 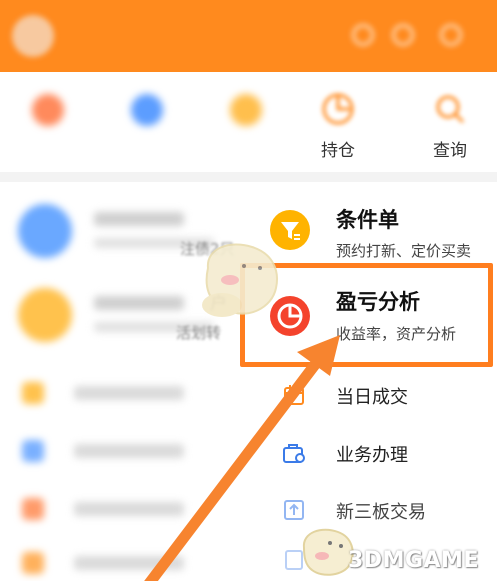 I want to click on menu-item-conditional-order: 条件单 预约打新、定价买卖, so click(x=372, y=232).